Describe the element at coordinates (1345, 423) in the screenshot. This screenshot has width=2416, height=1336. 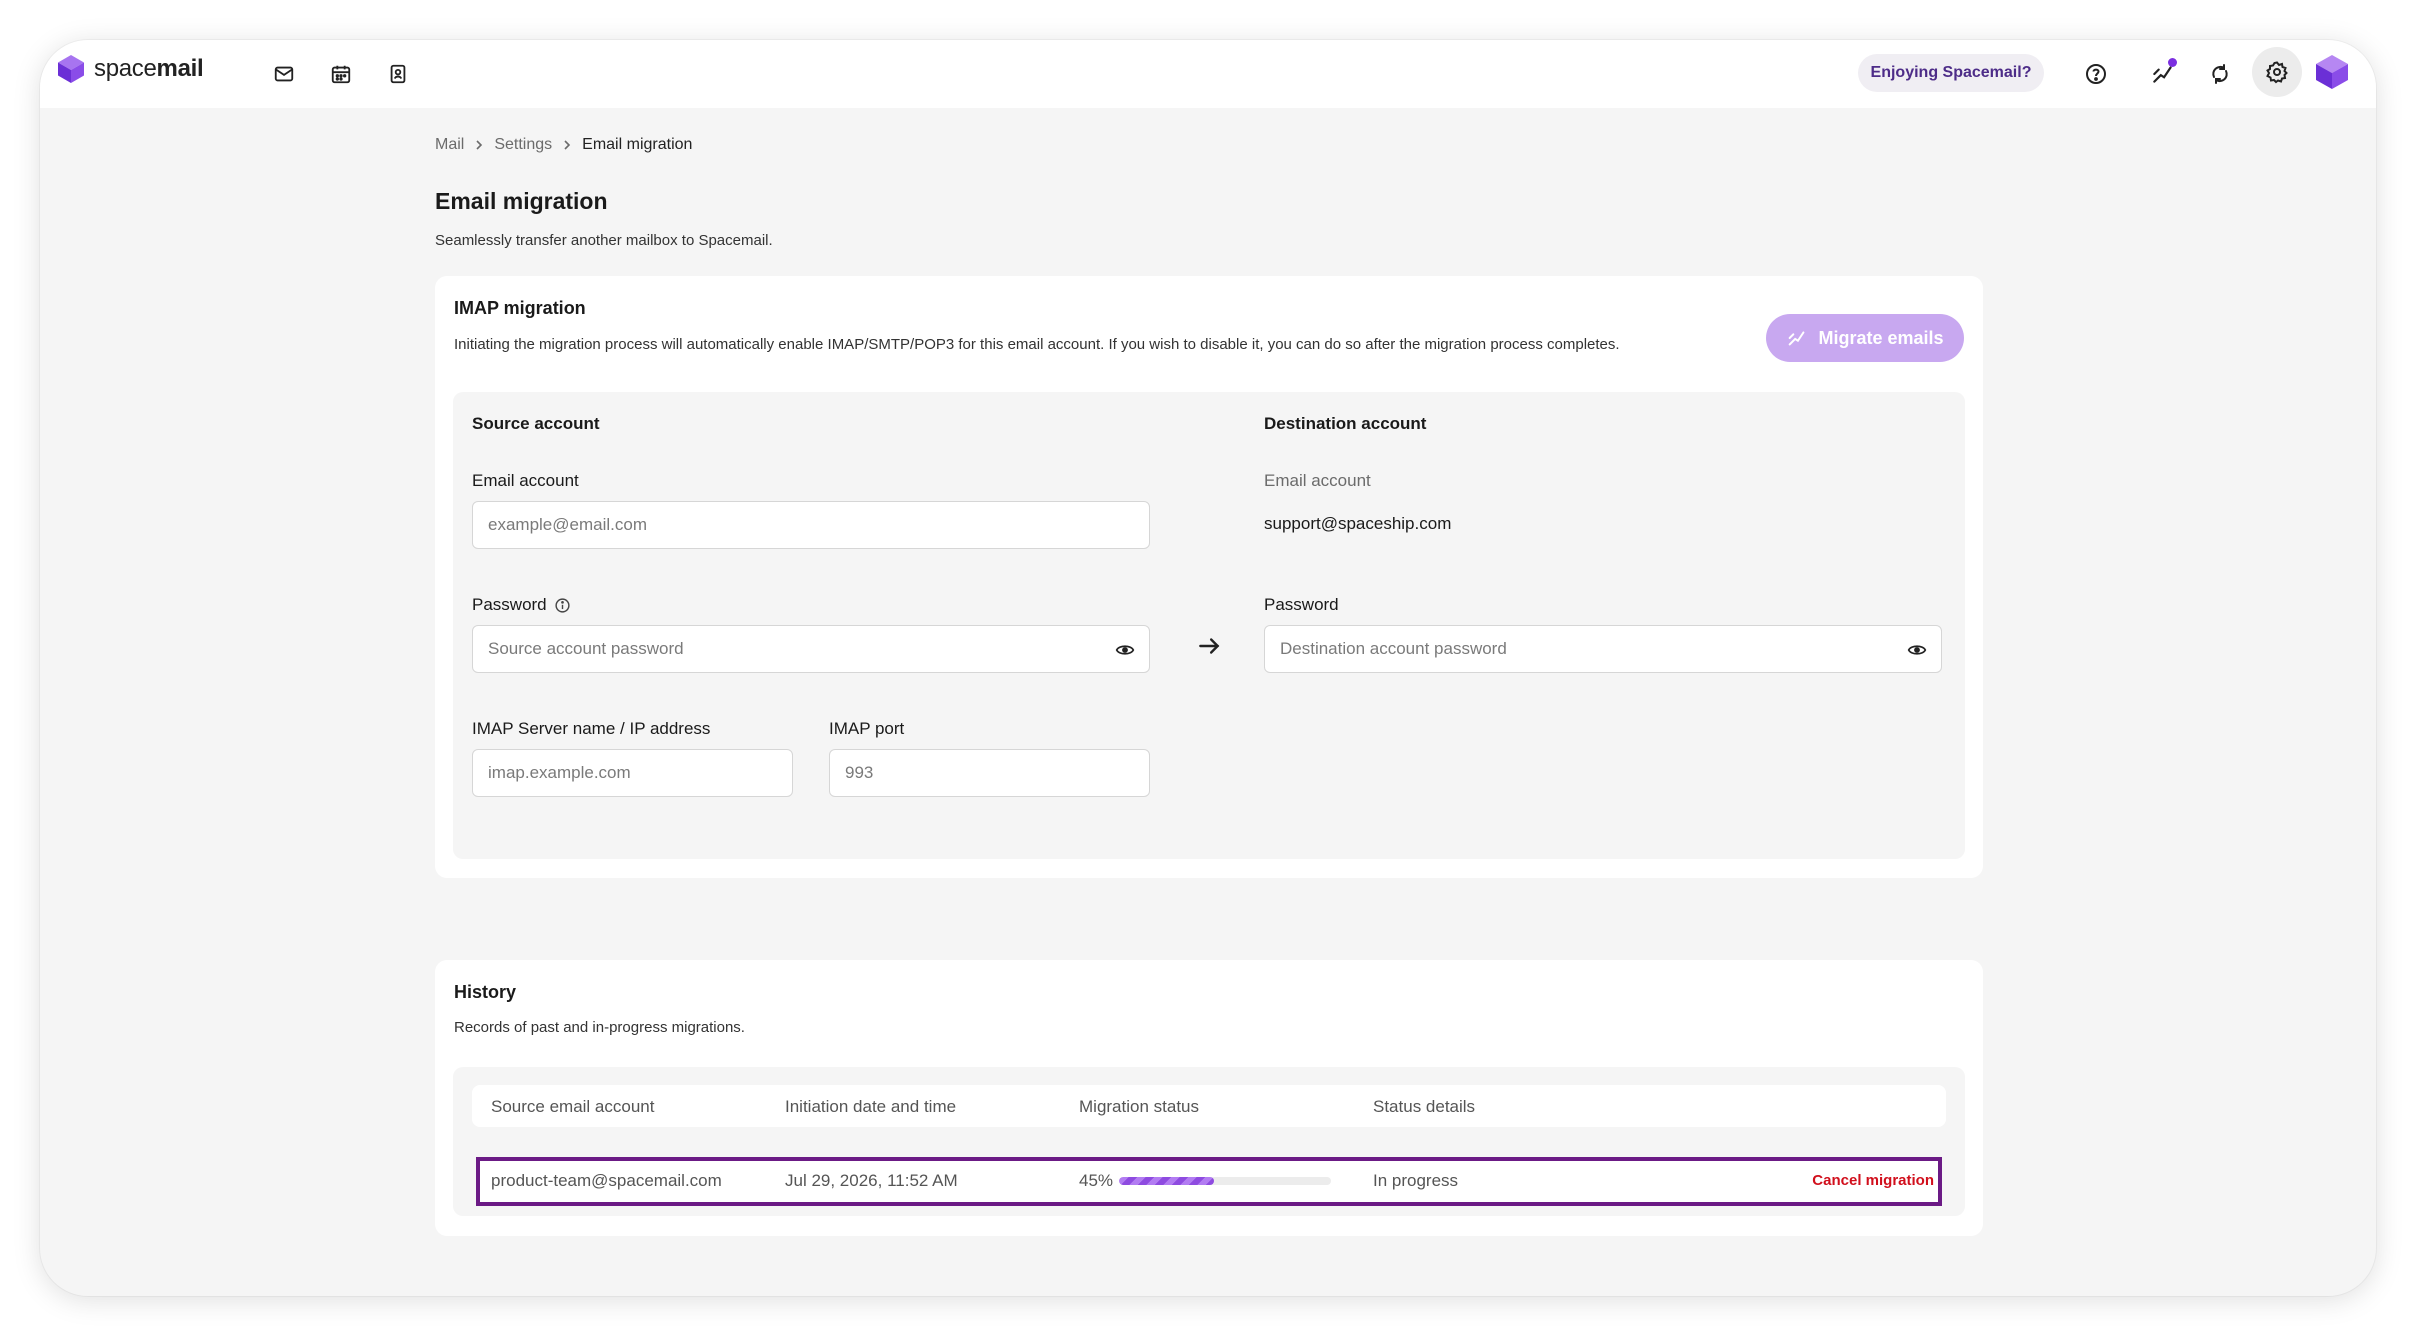
I see `destination-account-title: Destination account` at that location.